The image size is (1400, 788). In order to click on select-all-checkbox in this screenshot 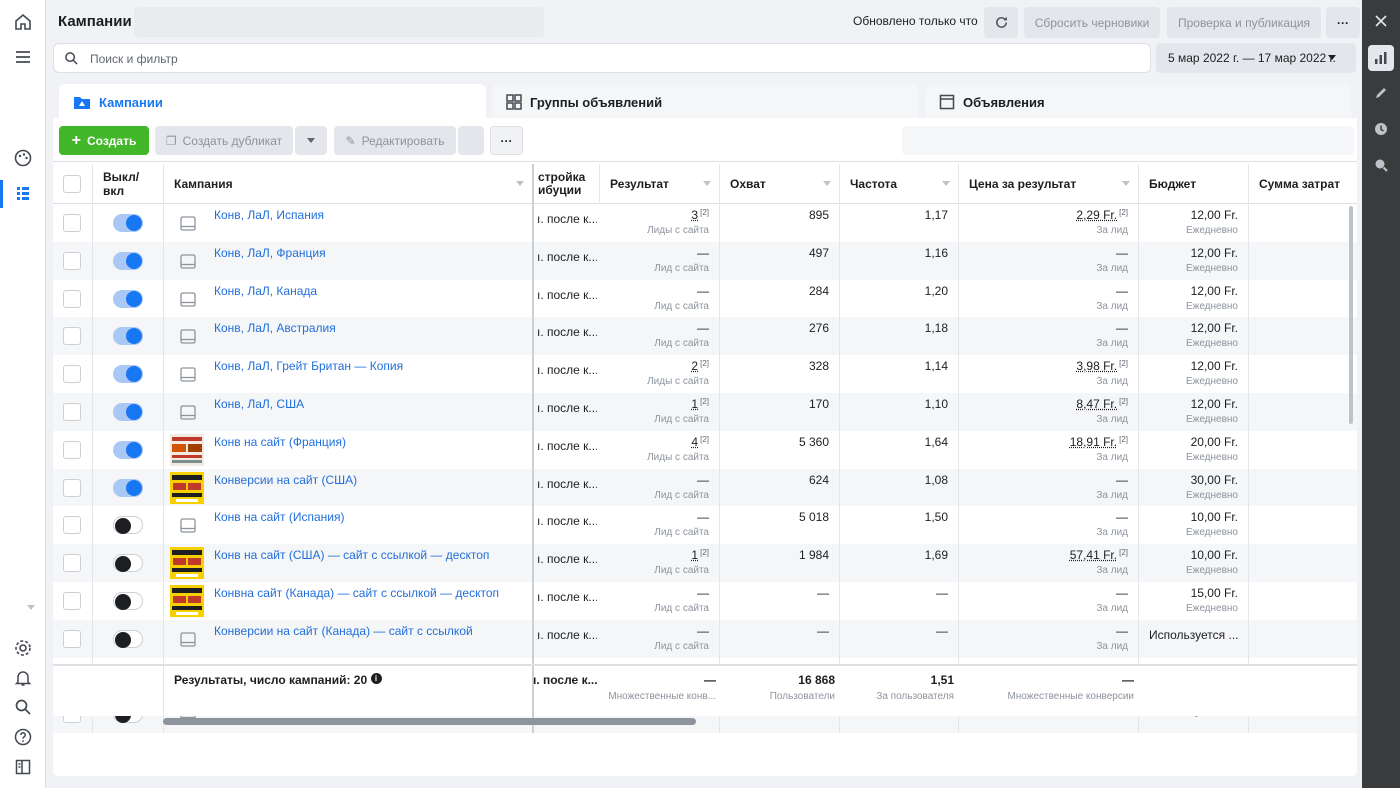, I will do `click(72, 184)`.